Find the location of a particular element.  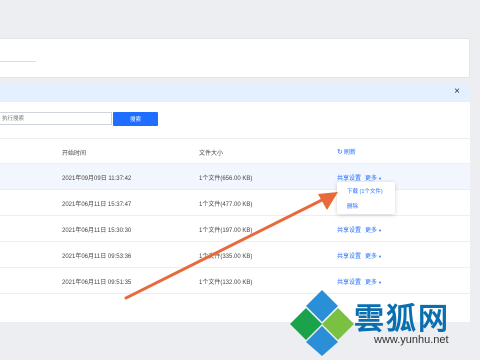

refresh-button: ↻刷新 is located at coordinates (346, 151).